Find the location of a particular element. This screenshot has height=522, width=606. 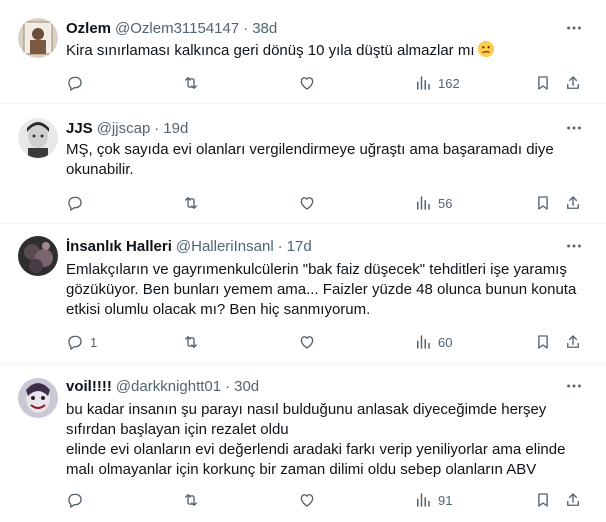

author-handle: @HalleriInsanl is located at coordinates (225, 246).